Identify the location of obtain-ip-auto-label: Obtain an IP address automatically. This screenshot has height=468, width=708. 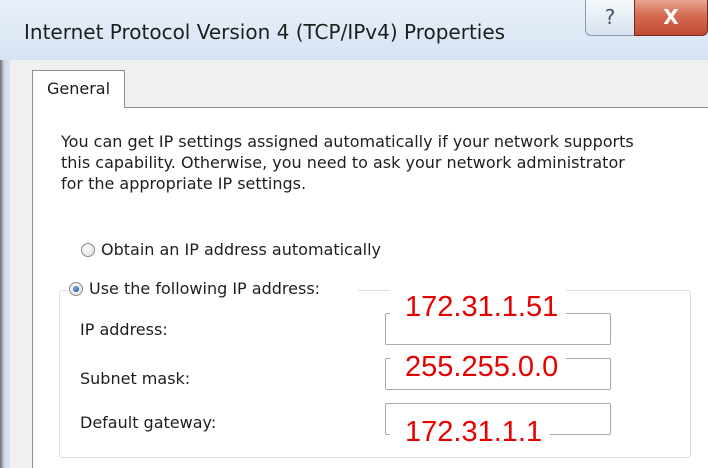
(241, 249).